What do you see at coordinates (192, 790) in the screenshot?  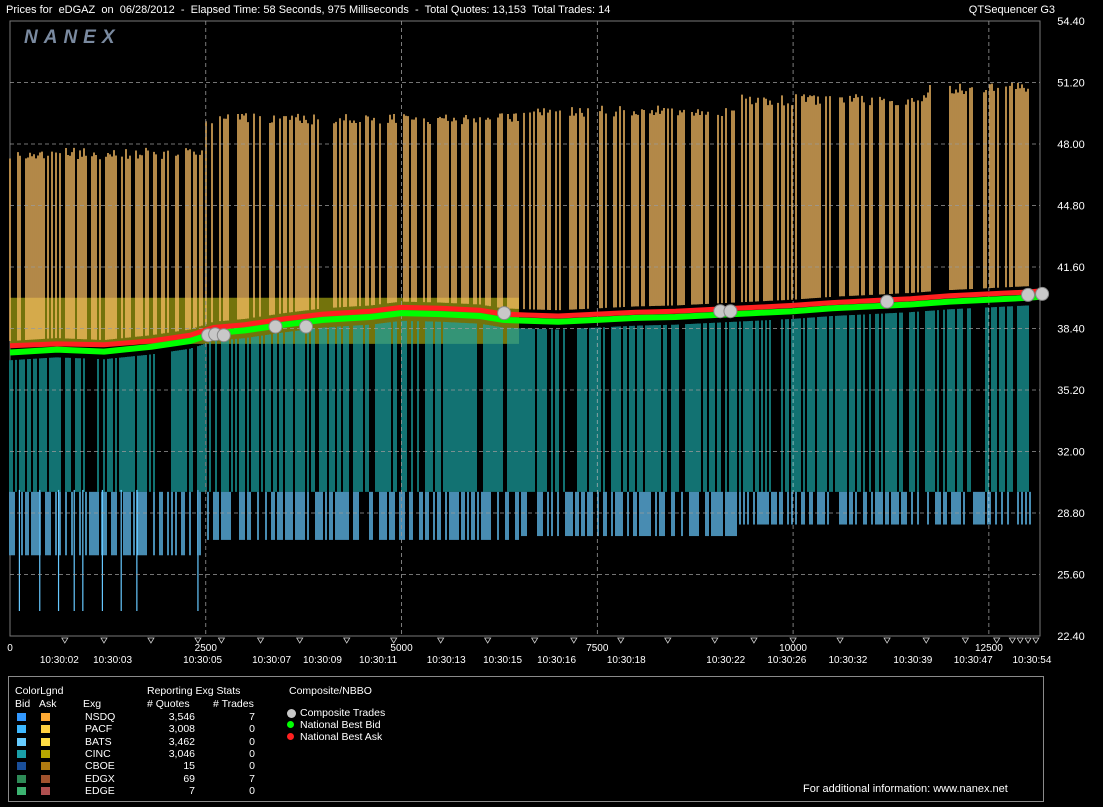 I see `quote-count: 7` at bounding box center [192, 790].